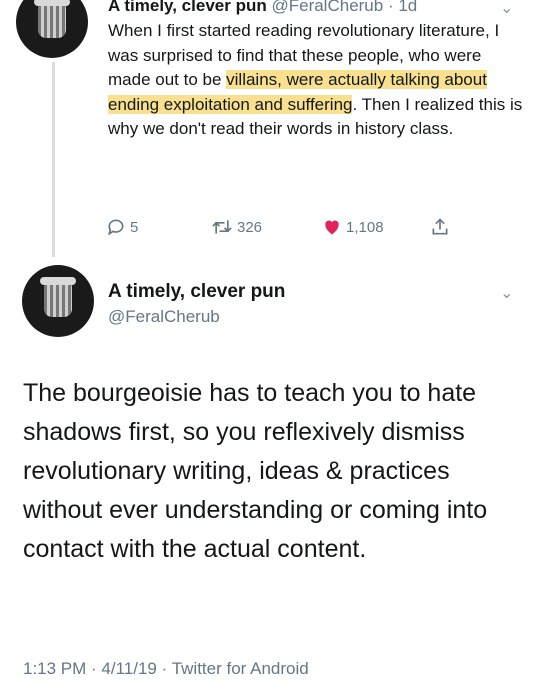 This screenshot has width=540, height=684. I want to click on retweet-count: 326, so click(250, 227).